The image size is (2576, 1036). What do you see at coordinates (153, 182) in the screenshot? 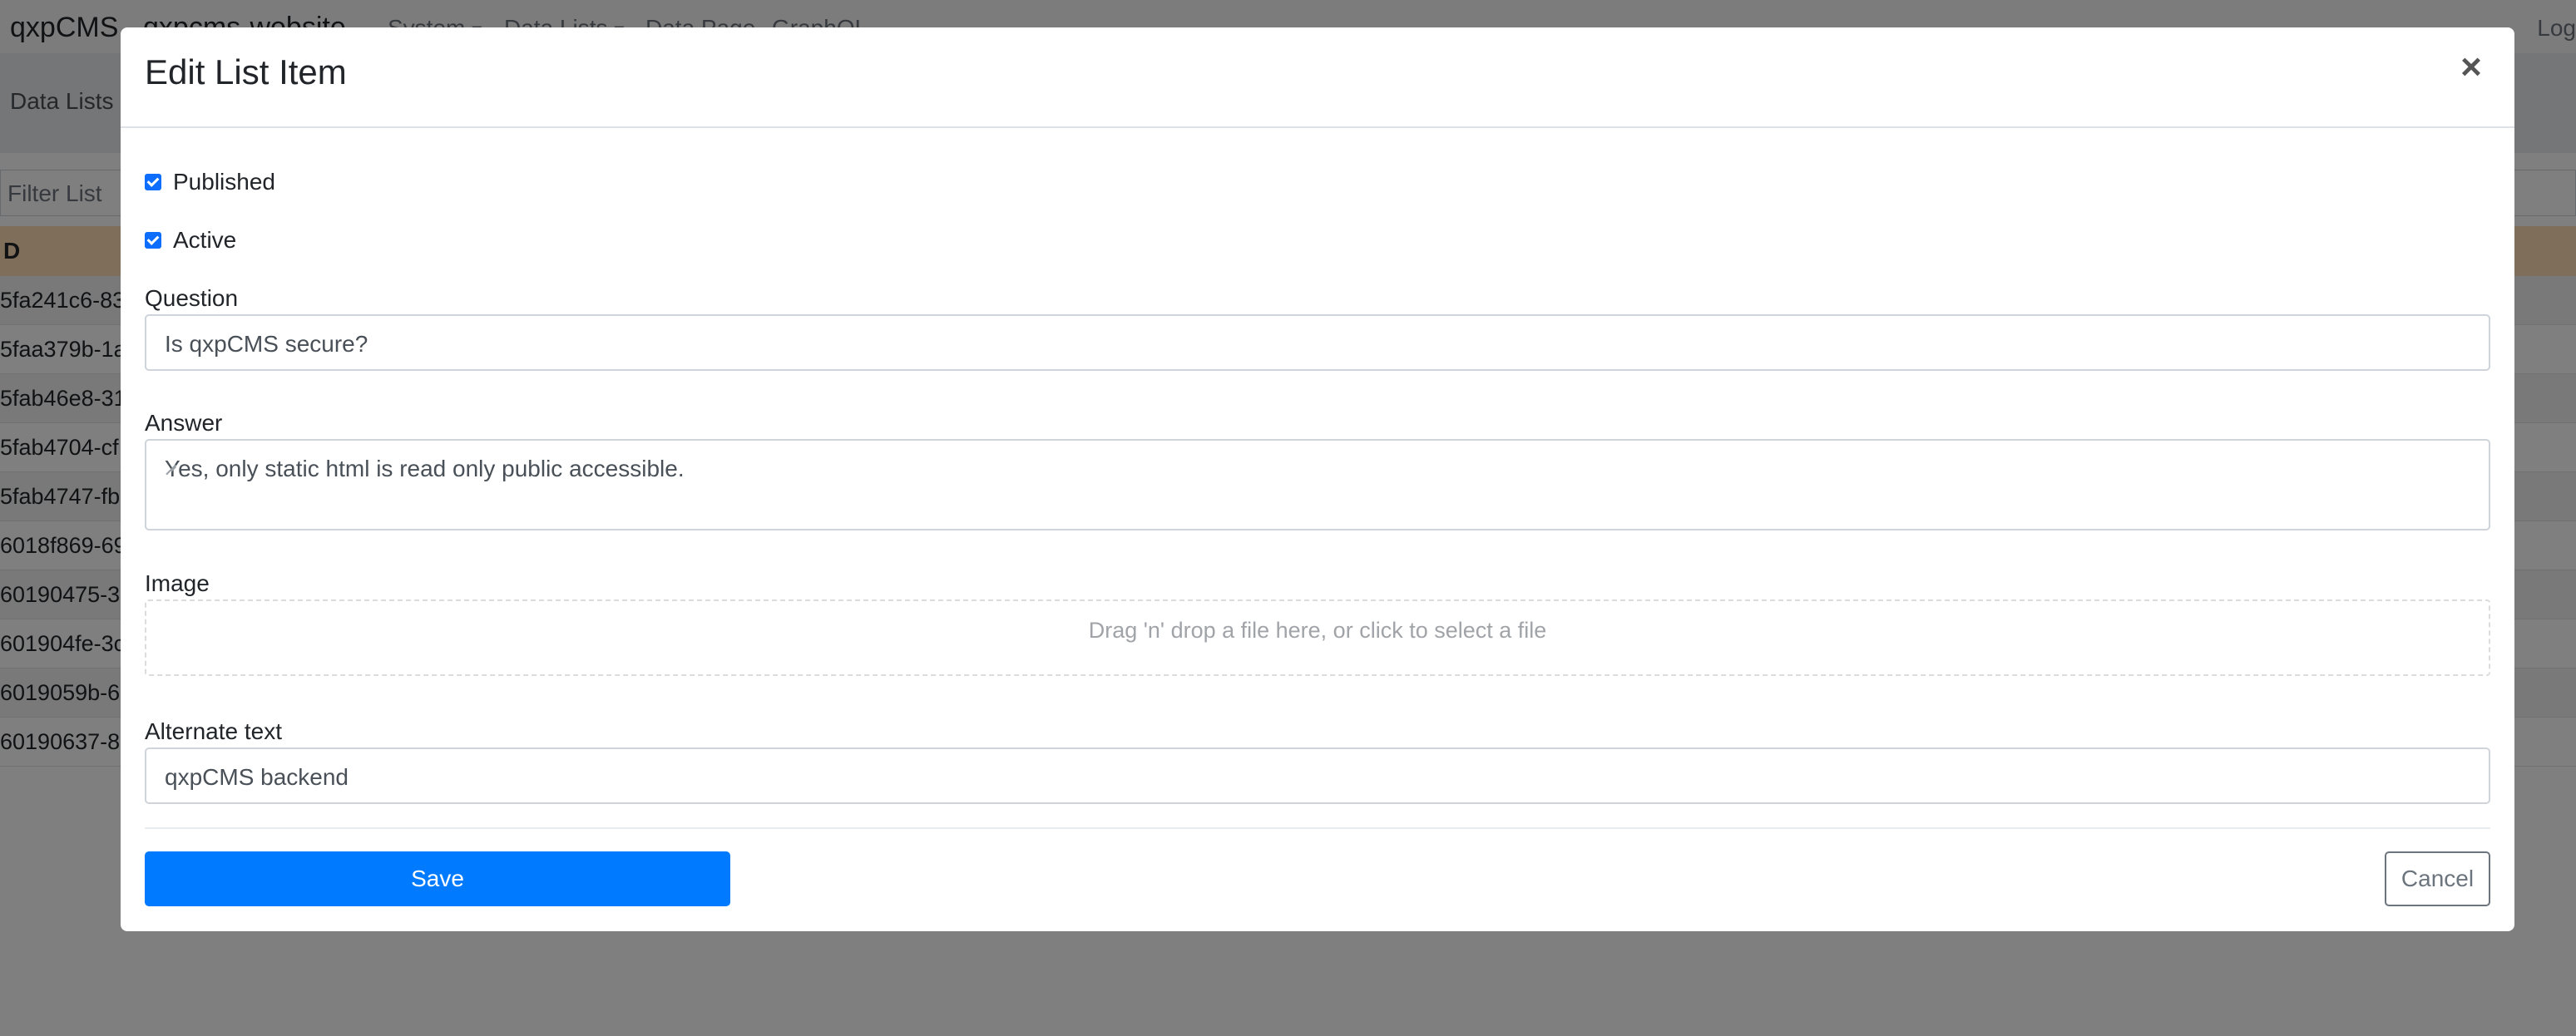
I see `published-checkbox` at bounding box center [153, 182].